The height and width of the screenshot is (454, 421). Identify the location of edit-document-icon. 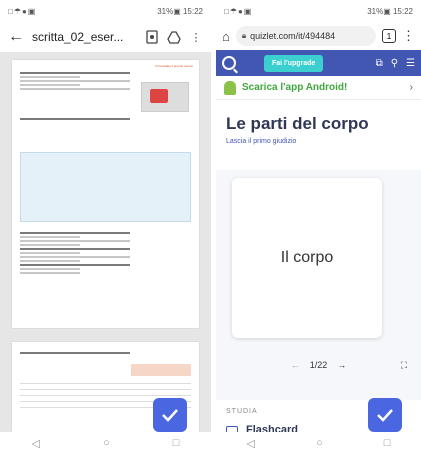
(152, 37).